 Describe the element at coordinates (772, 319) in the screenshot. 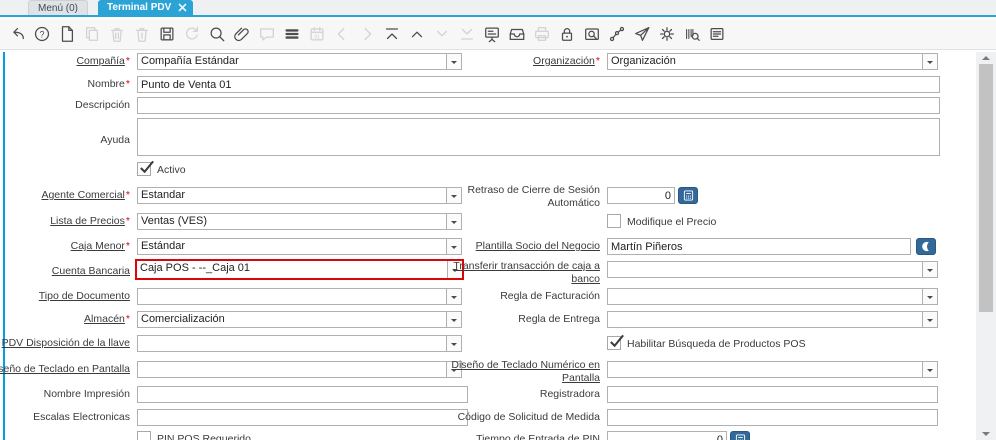

I see `regla-entrega-combobox` at that location.